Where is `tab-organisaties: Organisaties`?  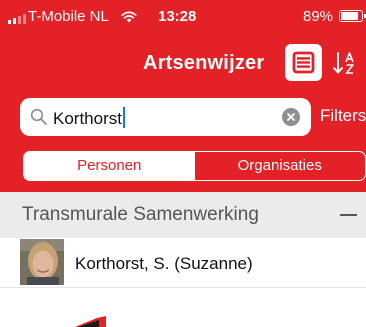 tab-organisaties: Organisaties is located at coordinates (280, 166).